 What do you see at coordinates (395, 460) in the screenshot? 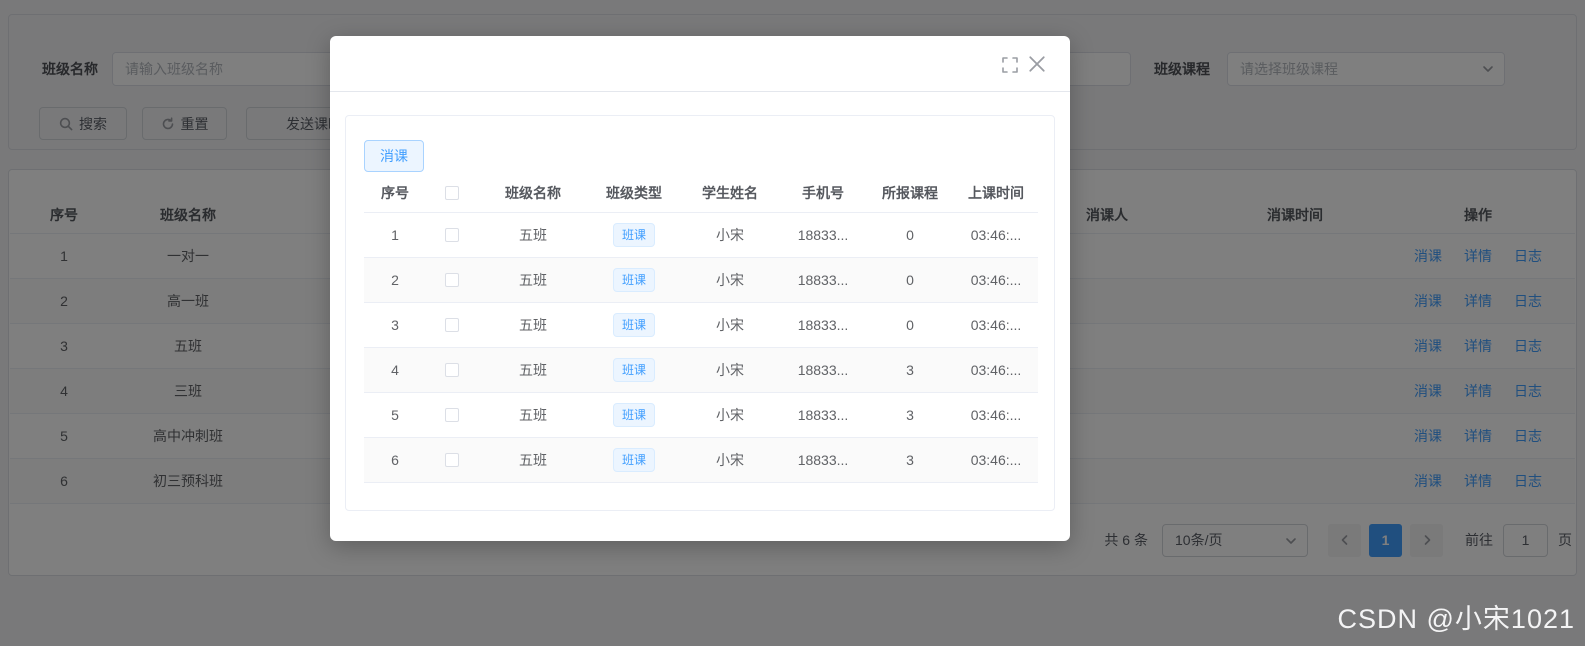
I see `cell-index: 6` at bounding box center [395, 460].